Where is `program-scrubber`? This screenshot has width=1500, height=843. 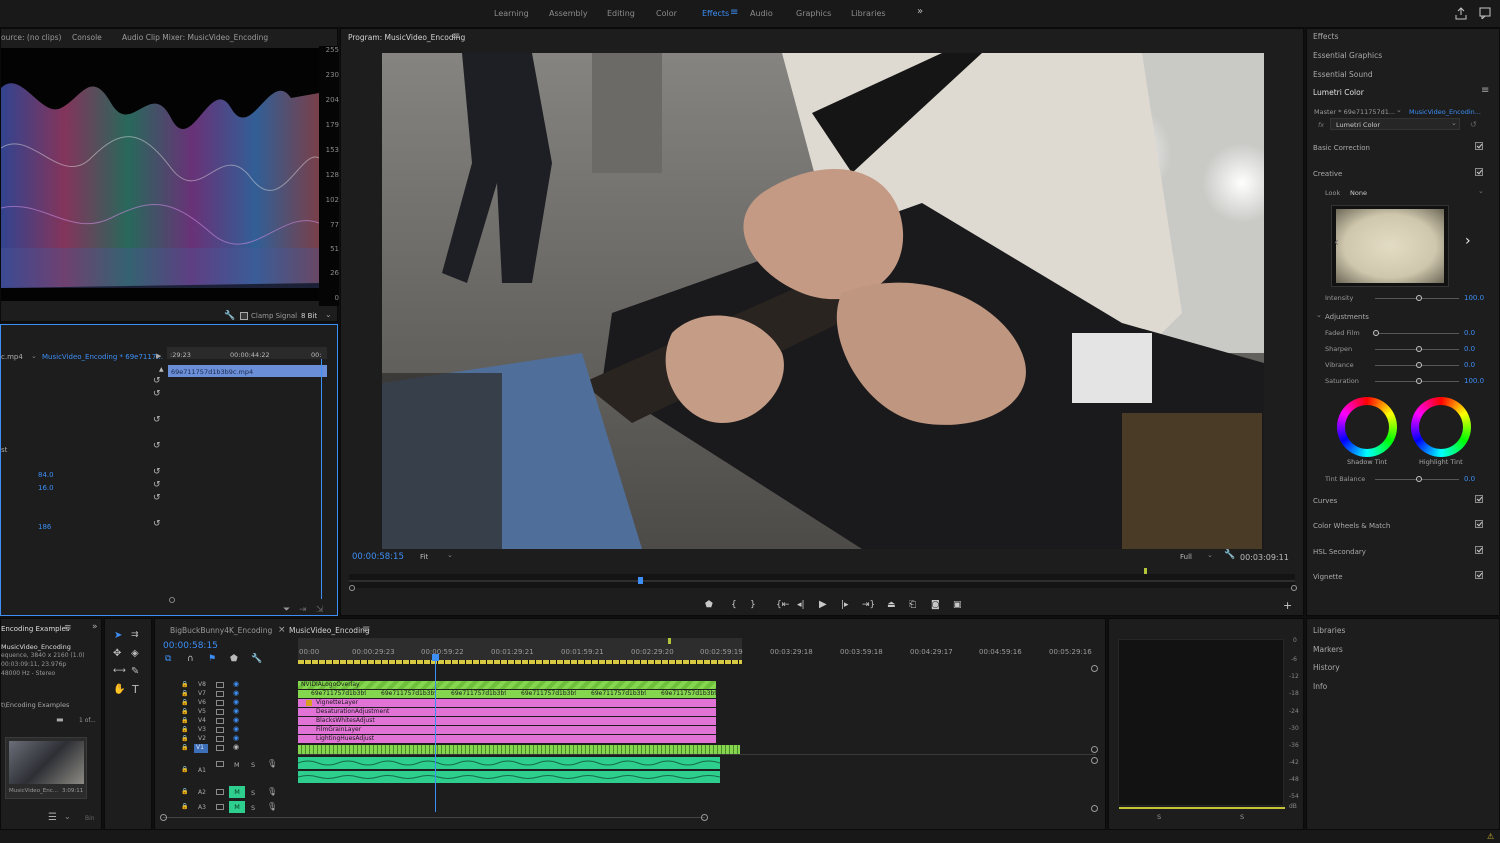 program-scrubber is located at coordinates (822, 578).